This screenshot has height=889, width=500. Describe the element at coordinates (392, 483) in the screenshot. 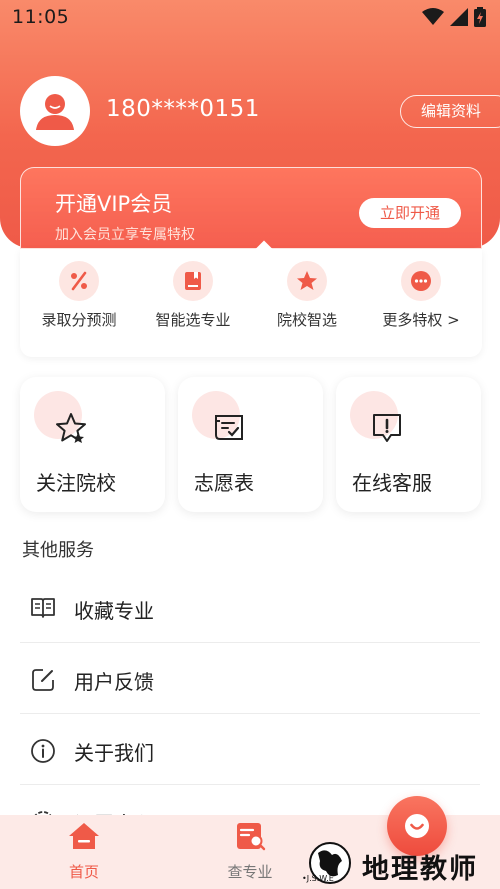

I see `quick-label: 在线客服` at that location.